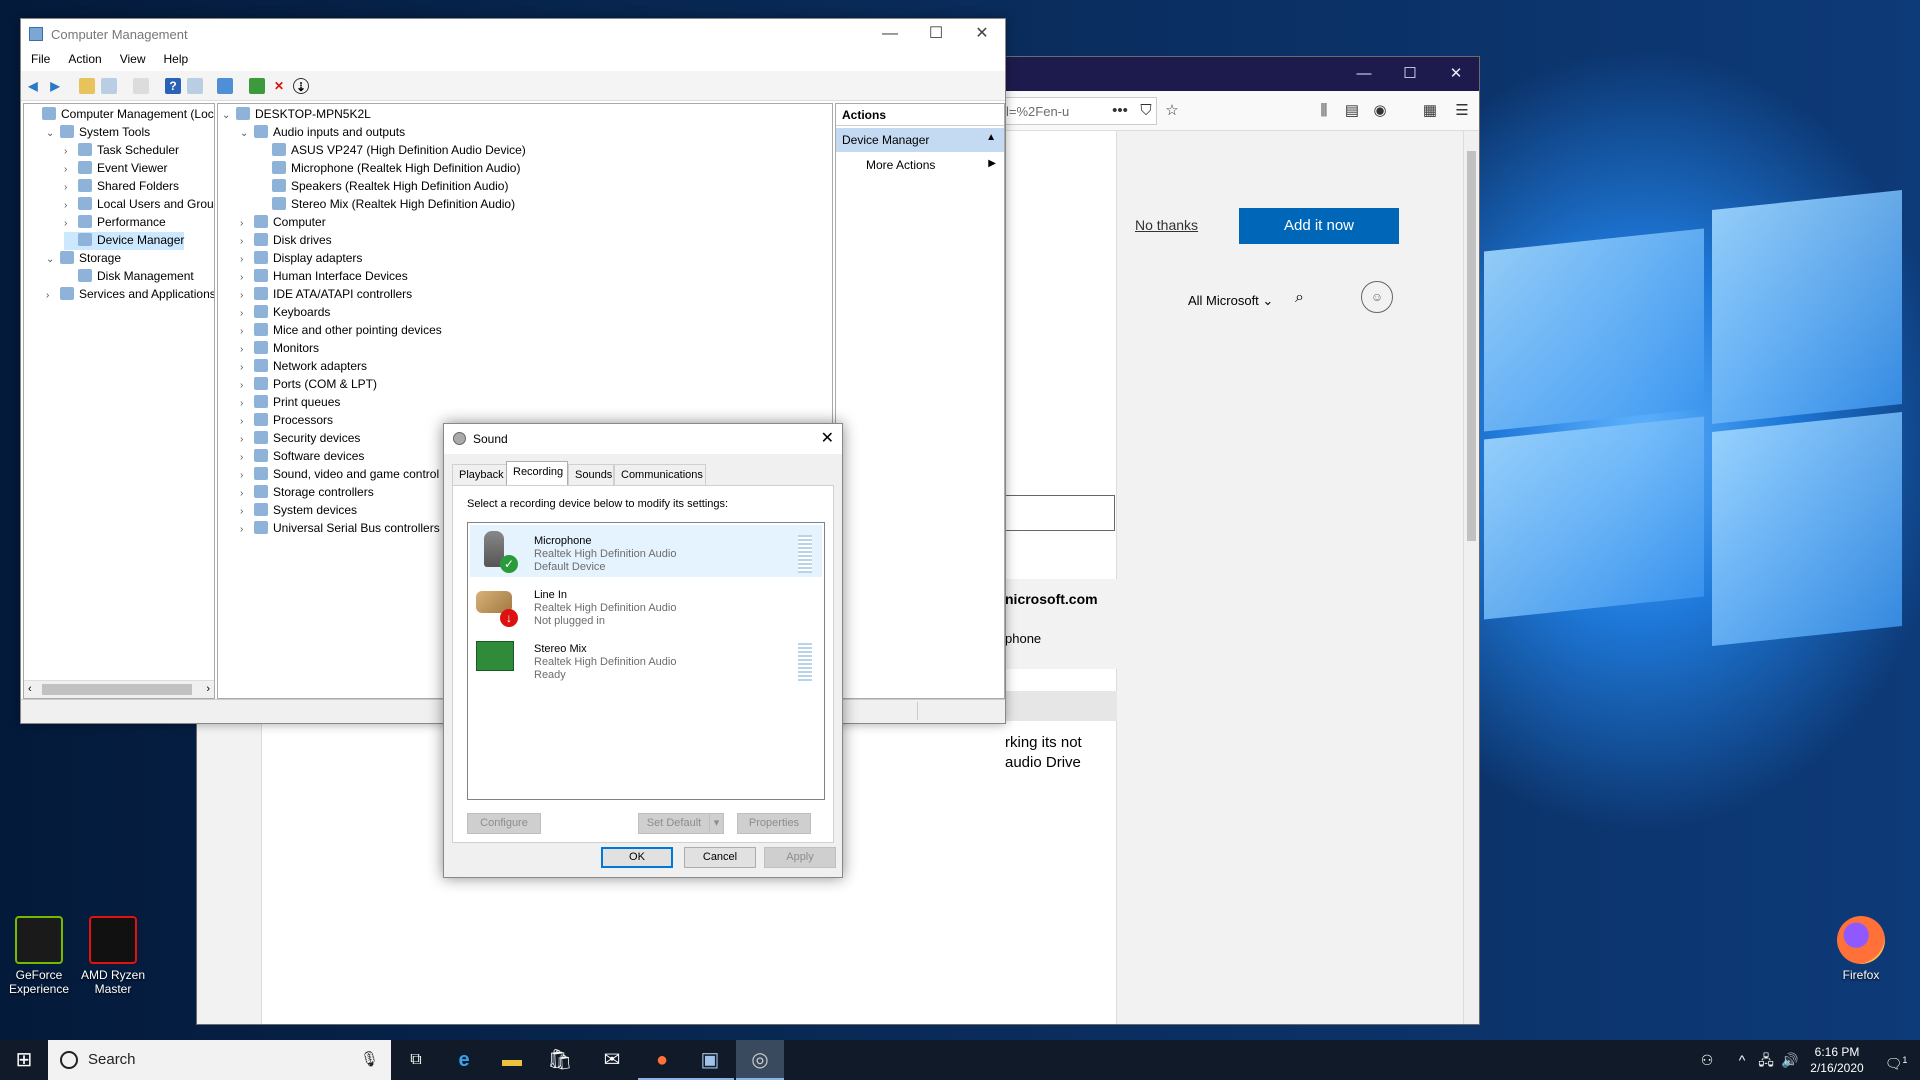 This screenshot has height=1080, width=1920. What do you see at coordinates (1060, 513) in the screenshot?
I see `text-input-box` at bounding box center [1060, 513].